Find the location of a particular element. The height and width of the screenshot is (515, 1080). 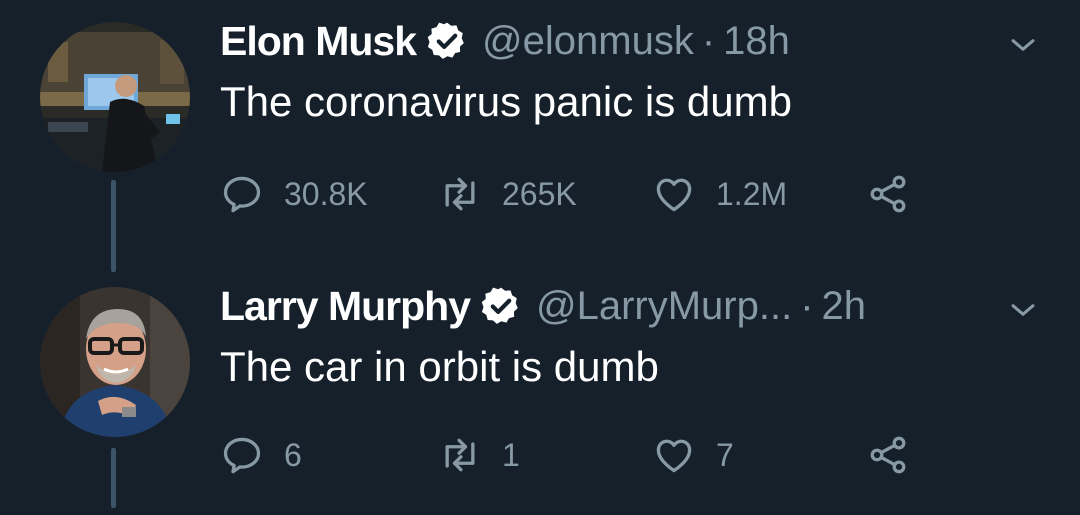

display-name: Larry Murphy is located at coordinates (345, 306).